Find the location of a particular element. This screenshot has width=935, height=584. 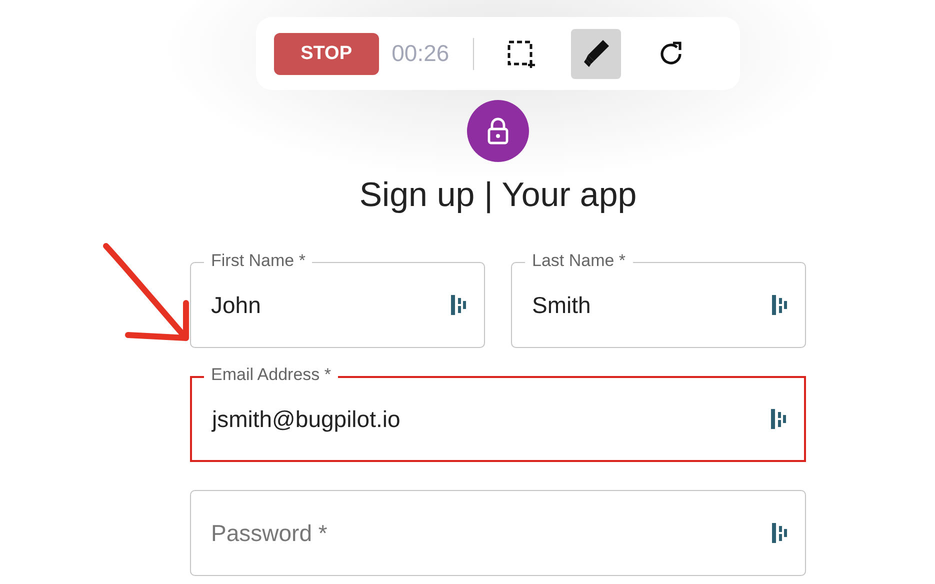

timer: 00:26 is located at coordinates (421, 53).